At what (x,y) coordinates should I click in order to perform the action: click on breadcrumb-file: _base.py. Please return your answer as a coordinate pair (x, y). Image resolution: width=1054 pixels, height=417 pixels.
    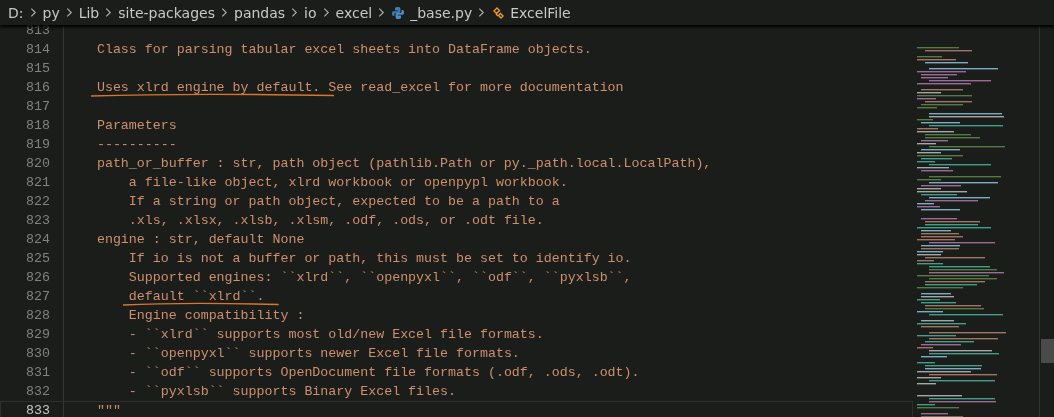
    Looking at the image, I should click on (432, 12).